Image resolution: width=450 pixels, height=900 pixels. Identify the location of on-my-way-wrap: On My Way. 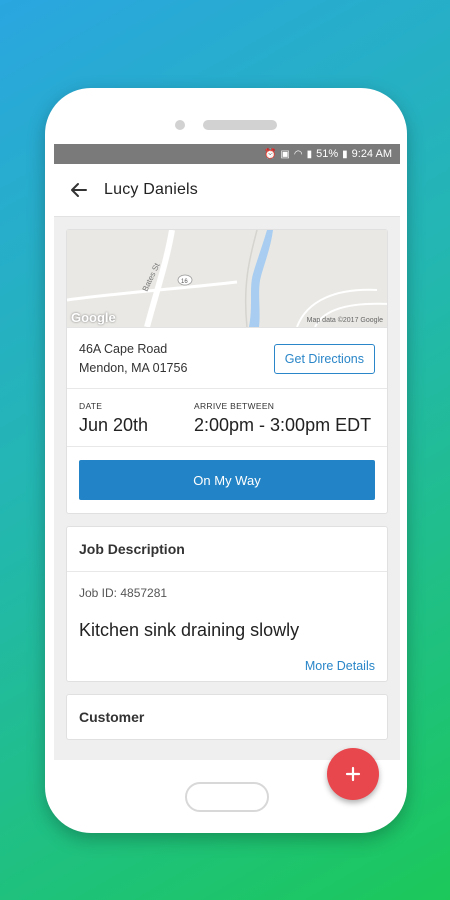
(227, 480).